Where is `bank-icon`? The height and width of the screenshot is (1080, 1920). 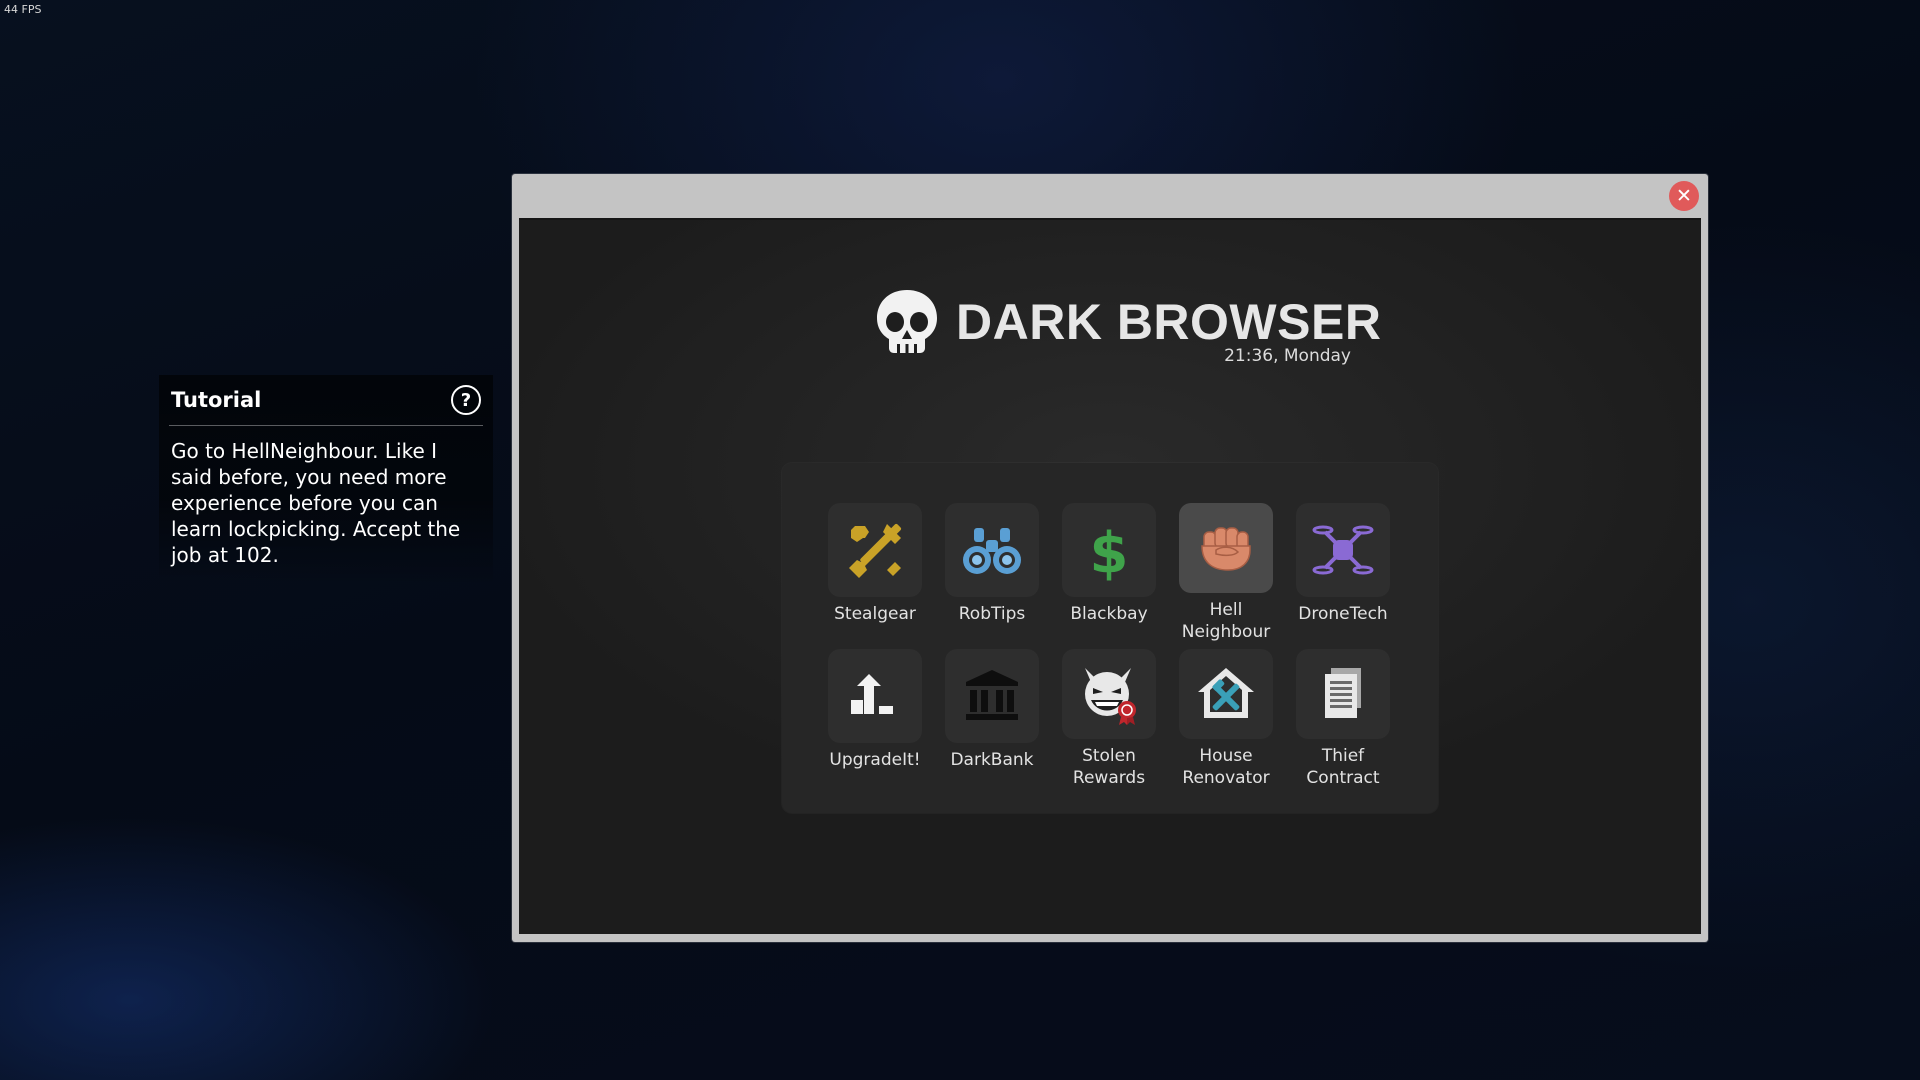 bank-icon is located at coordinates (992, 695).